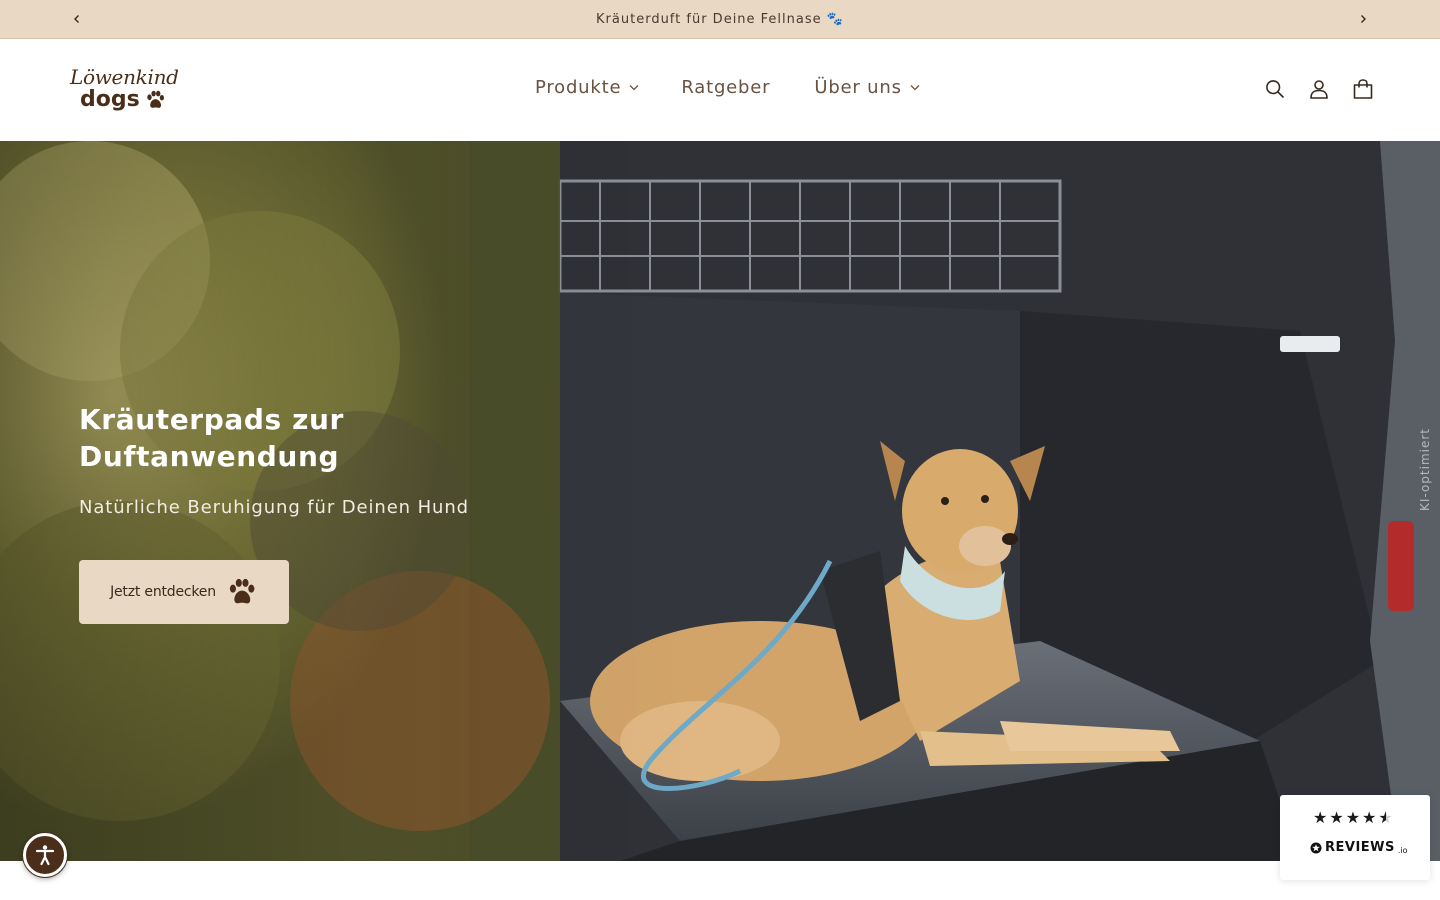 This screenshot has width=1440, height=900. I want to click on discover-button-label: Jetzt entdecken, so click(163, 592).